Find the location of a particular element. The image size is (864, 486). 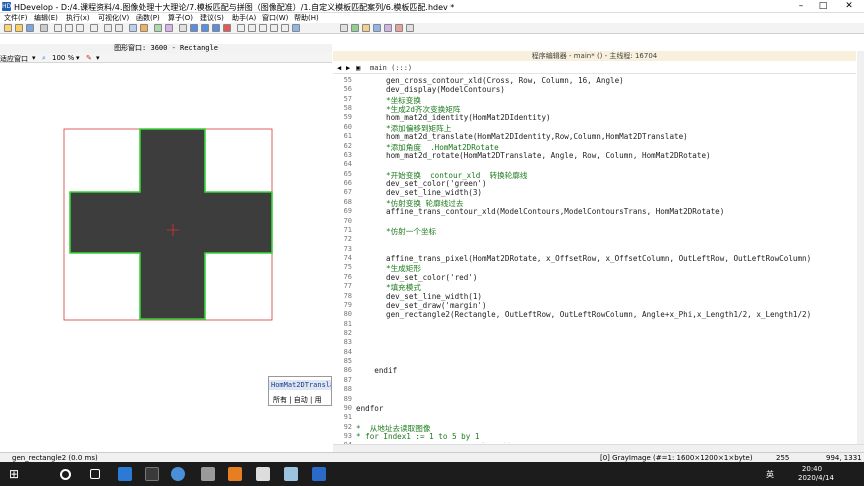

undo-icon is located at coordinates (108, 28).